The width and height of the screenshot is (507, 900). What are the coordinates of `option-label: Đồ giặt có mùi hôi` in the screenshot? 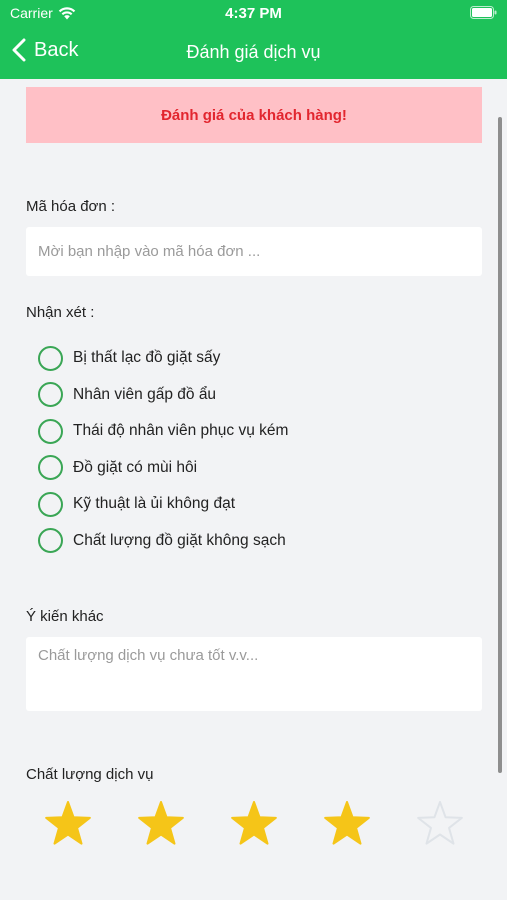 It's located at (135, 467).